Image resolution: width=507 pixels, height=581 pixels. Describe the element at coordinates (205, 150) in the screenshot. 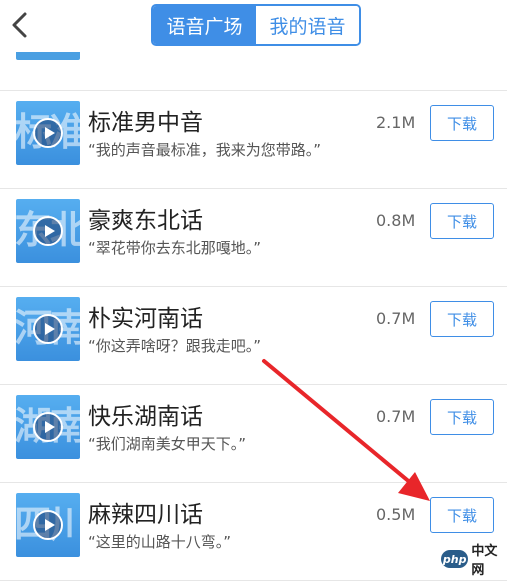

I see `voice-description: “我的声音最标准，我来为您带路。”` at that location.